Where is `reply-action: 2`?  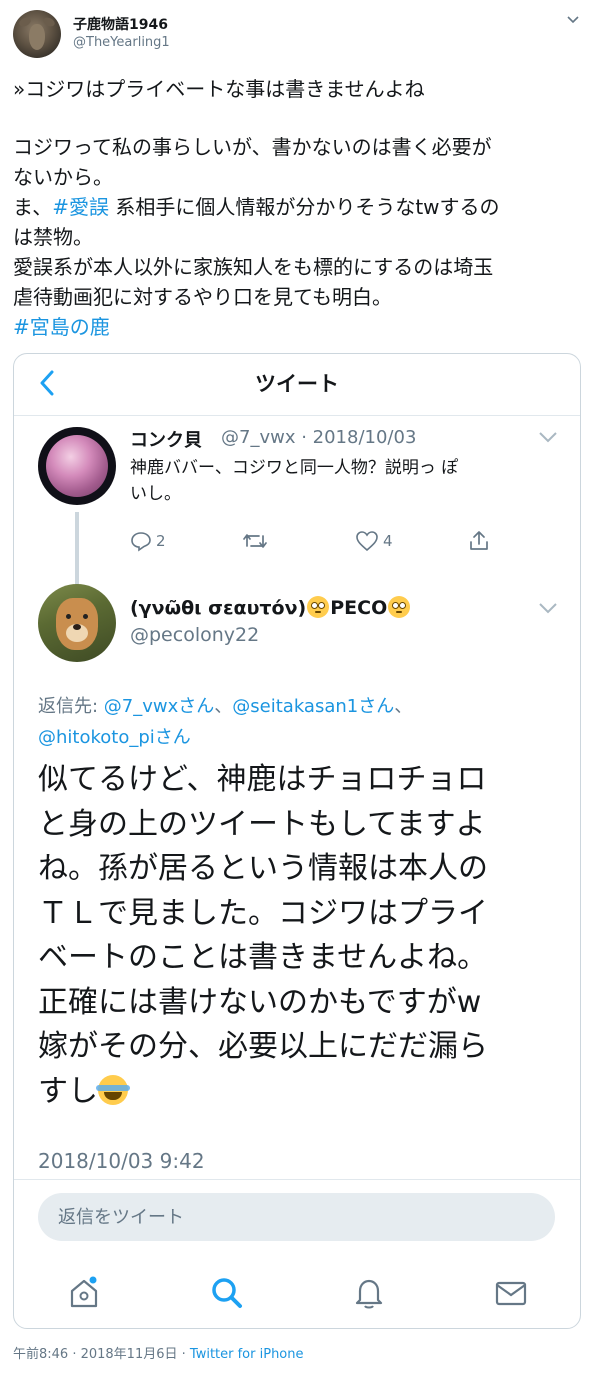 reply-action: 2 is located at coordinates (148, 541).